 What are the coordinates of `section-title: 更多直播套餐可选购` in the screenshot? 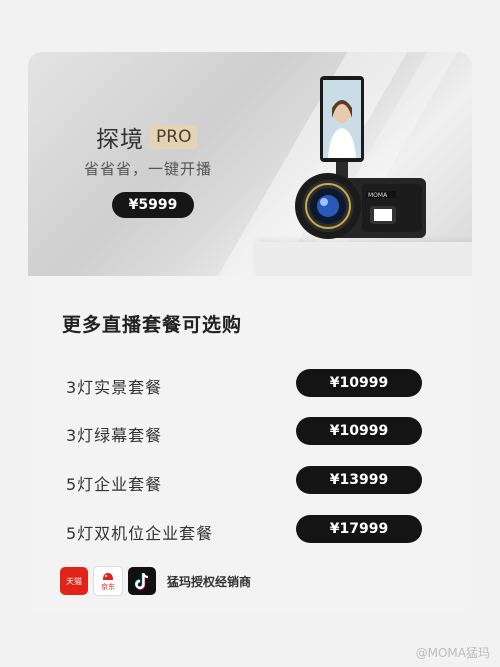 It's located at (152, 325).